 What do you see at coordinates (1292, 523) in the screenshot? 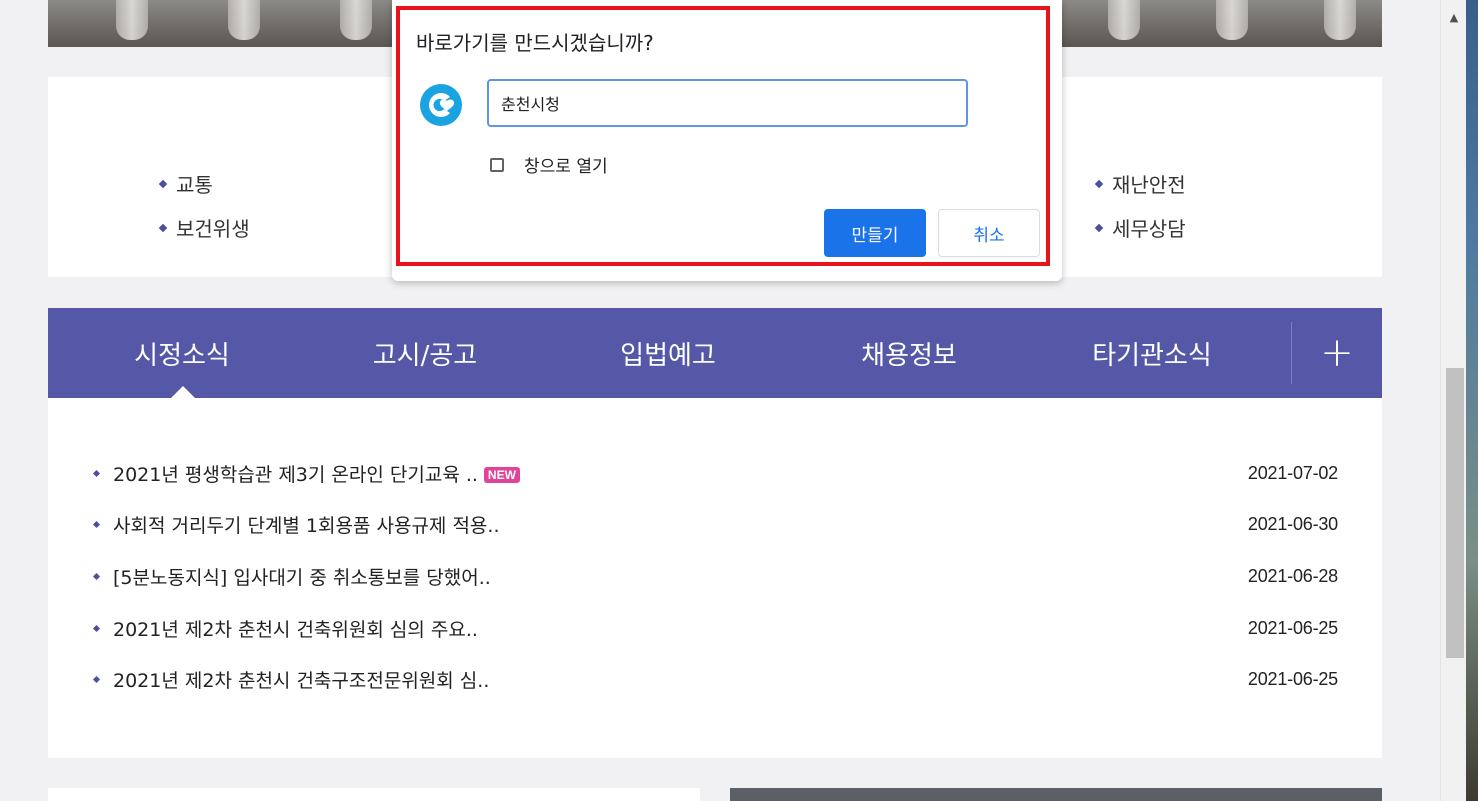
I see `news-date: 2021-06-30` at bounding box center [1292, 523].